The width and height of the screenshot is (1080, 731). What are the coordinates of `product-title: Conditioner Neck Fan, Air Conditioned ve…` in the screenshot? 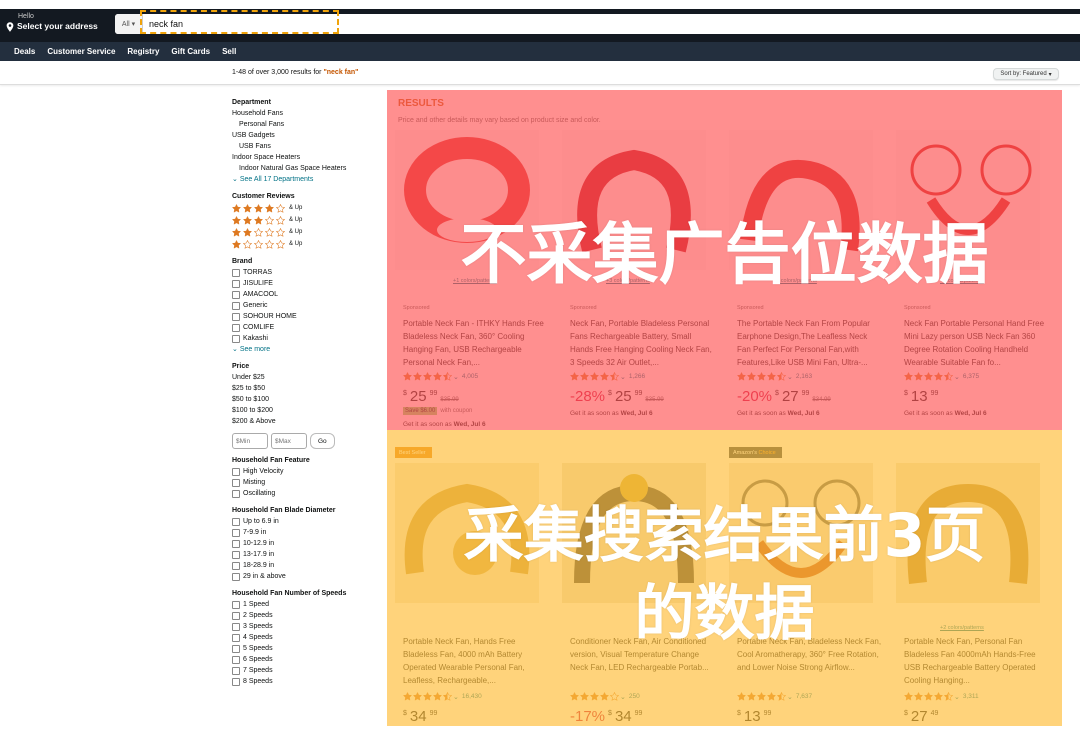 It's located at (643, 661).